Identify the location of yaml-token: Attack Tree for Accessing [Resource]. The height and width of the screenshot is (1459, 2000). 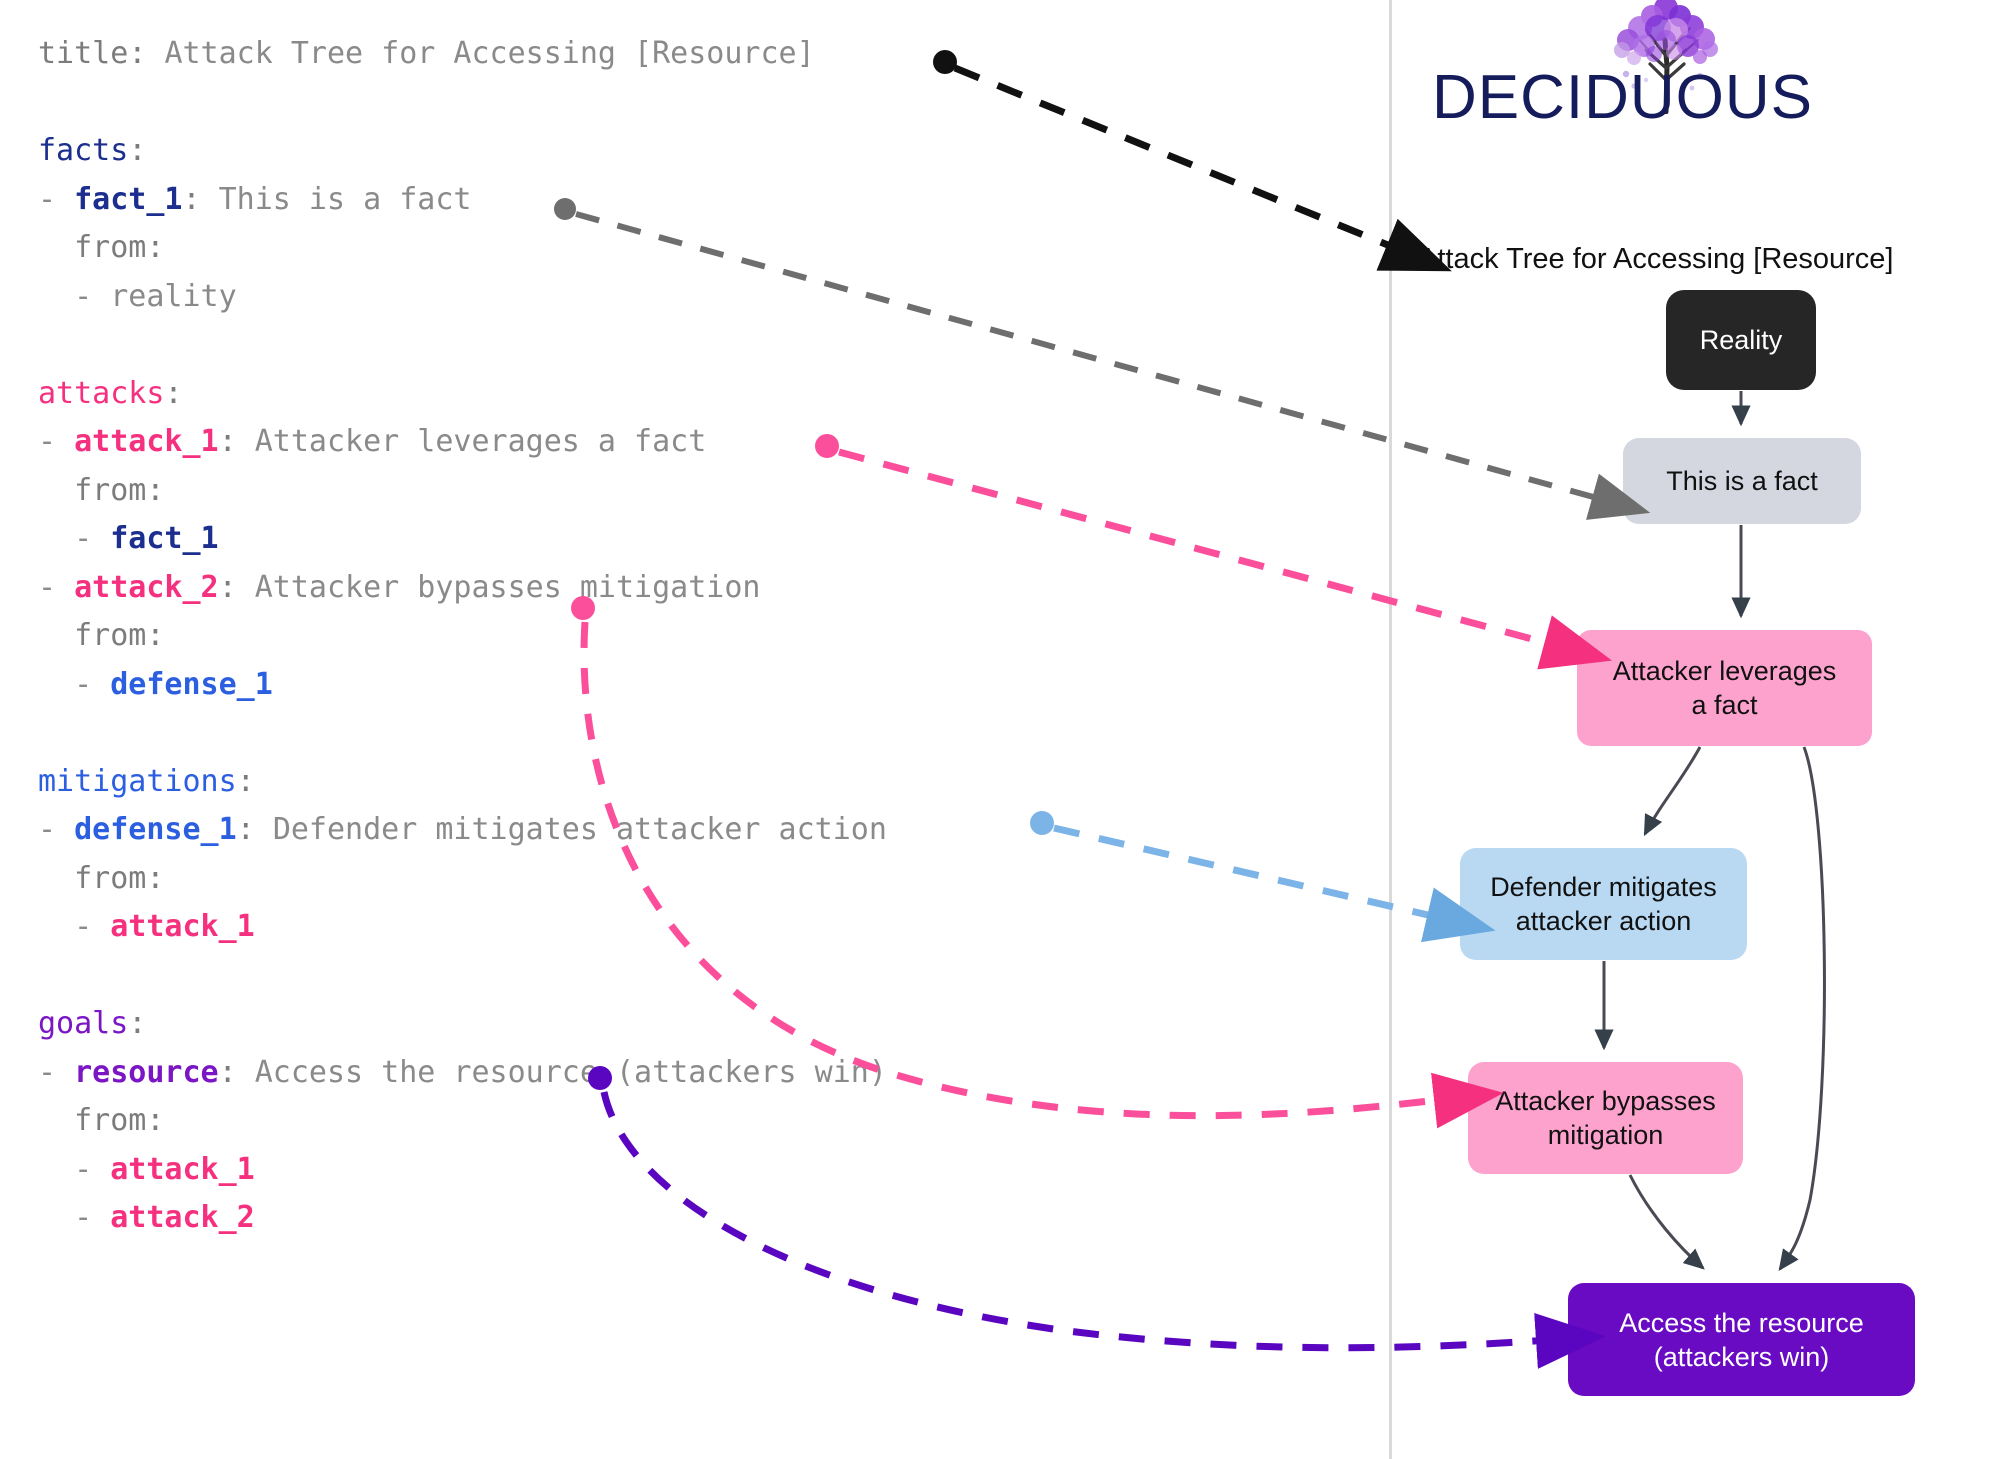
(489, 53).